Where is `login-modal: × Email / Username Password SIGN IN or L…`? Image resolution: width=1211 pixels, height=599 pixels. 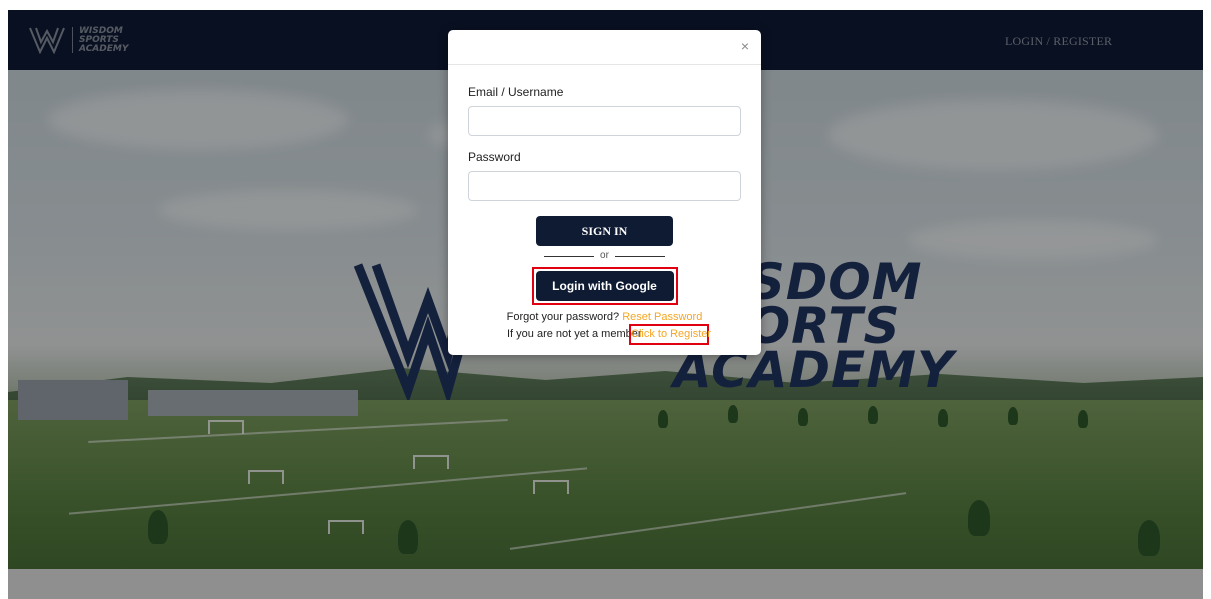
login-modal: × Email / Username Password SIGN IN or L… is located at coordinates (604, 192).